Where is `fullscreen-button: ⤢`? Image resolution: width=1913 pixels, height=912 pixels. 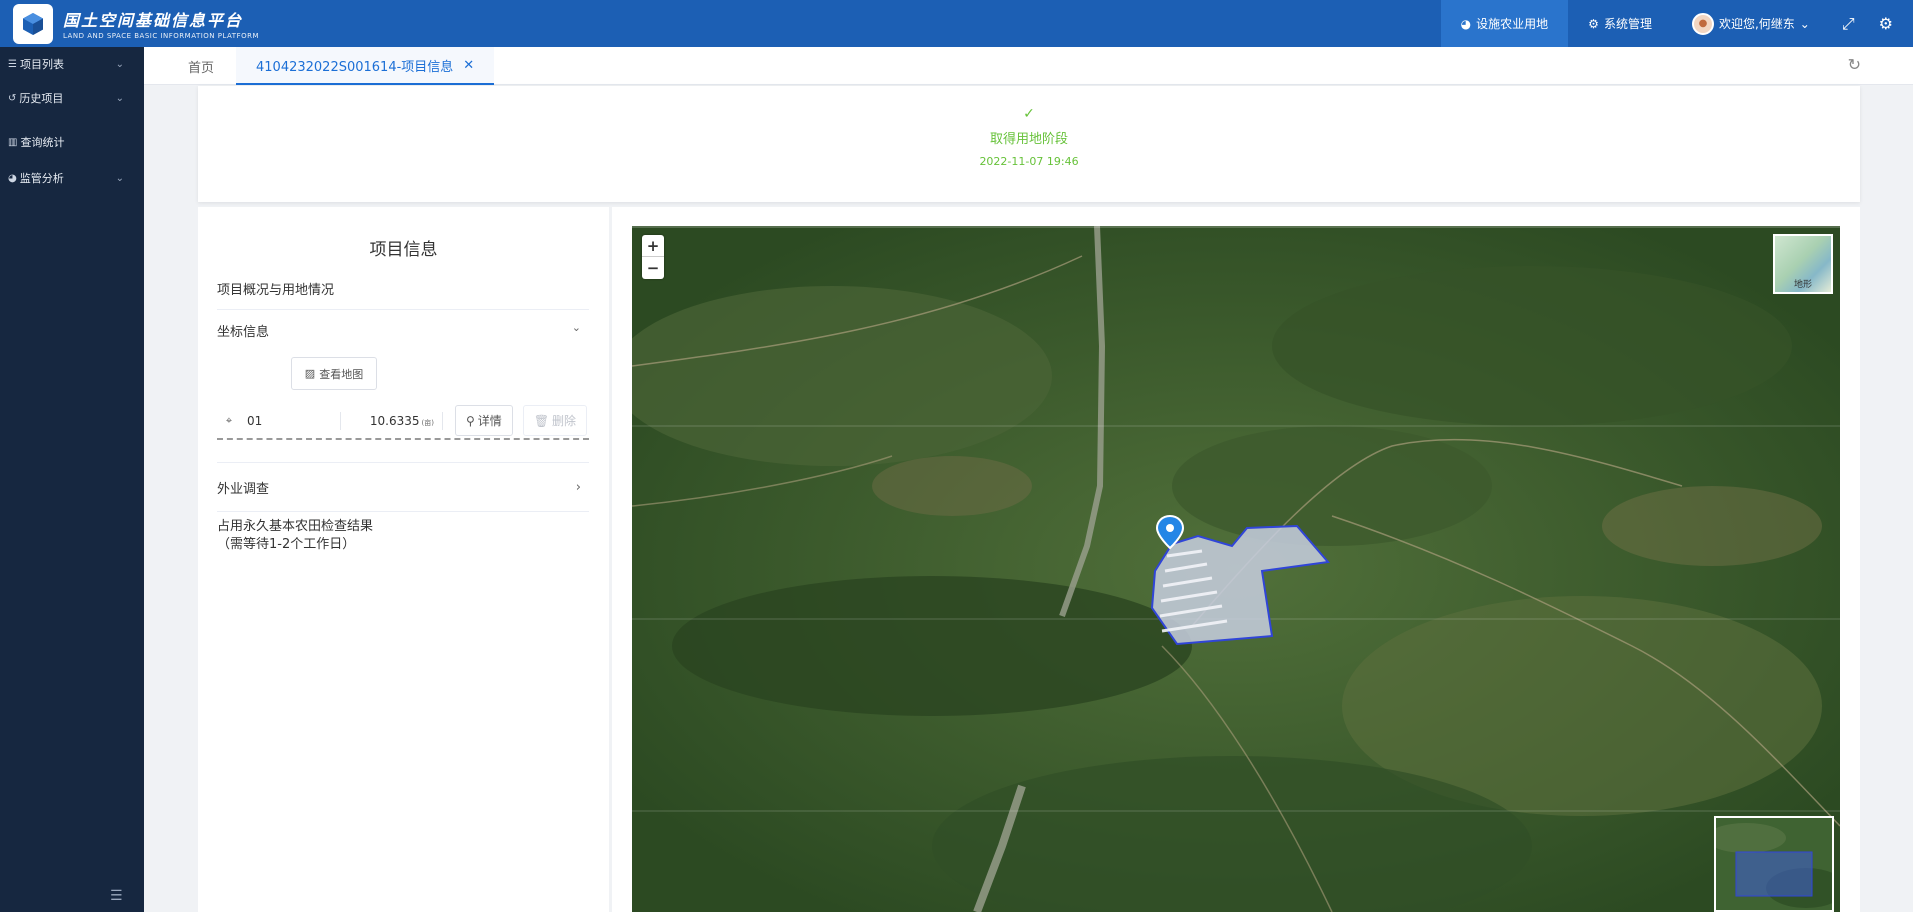
fullscreen-button: ⤢ is located at coordinates (1848, 23).